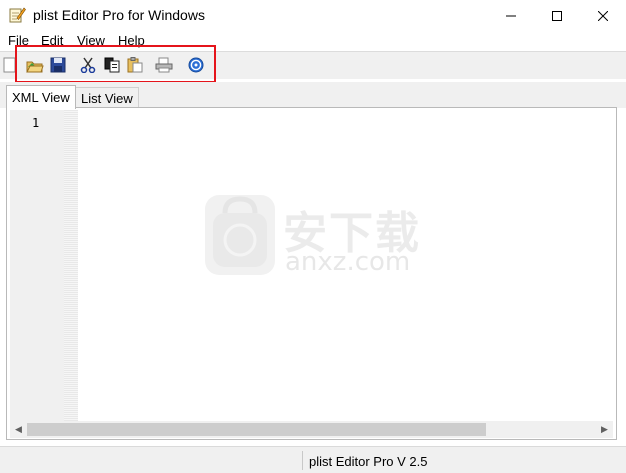 The image size is (626, 473). I want to click on view-tabs: XML View List View, so click(313, 95).